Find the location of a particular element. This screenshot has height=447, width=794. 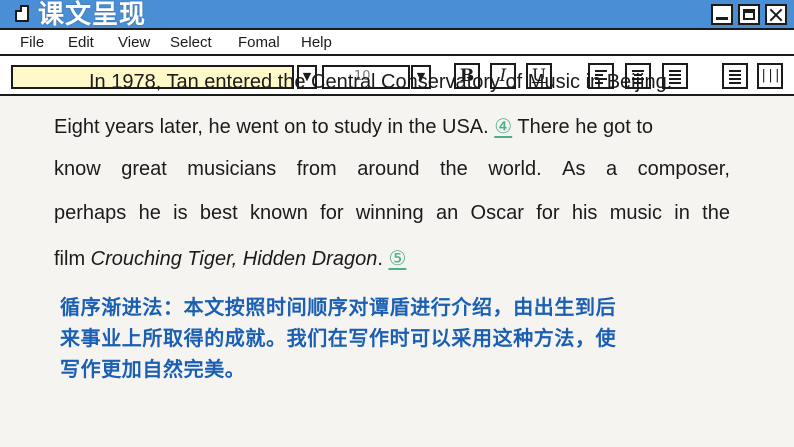

word: great is located at coordinates (144, 169).